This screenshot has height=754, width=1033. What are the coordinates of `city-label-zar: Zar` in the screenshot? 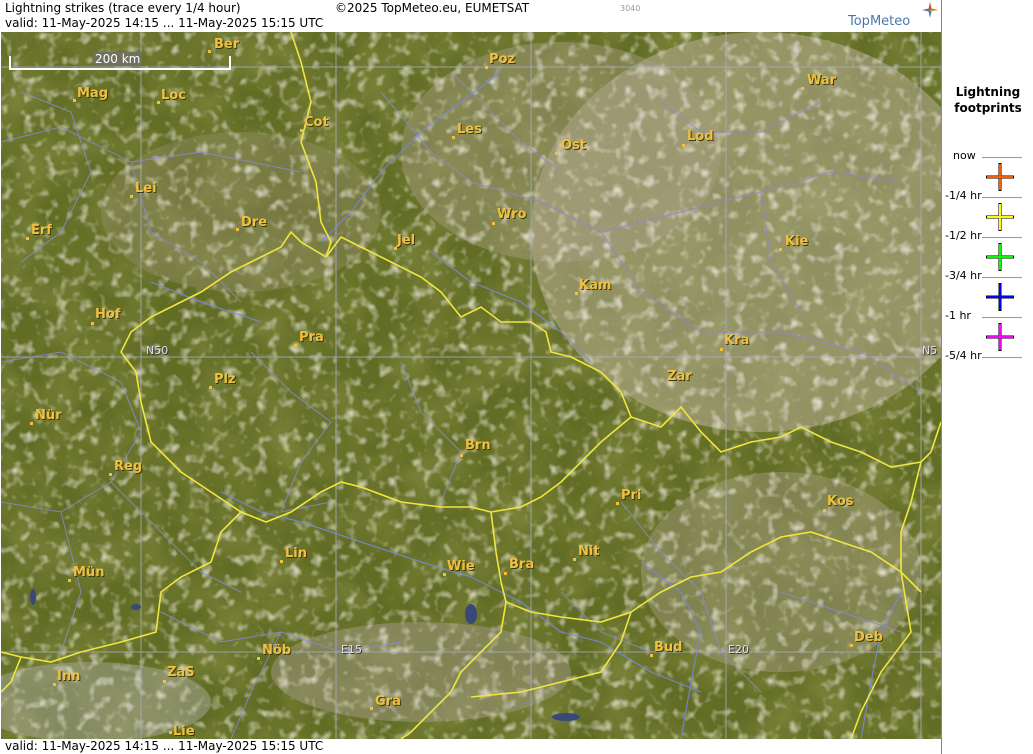 It's located at (679, 376).